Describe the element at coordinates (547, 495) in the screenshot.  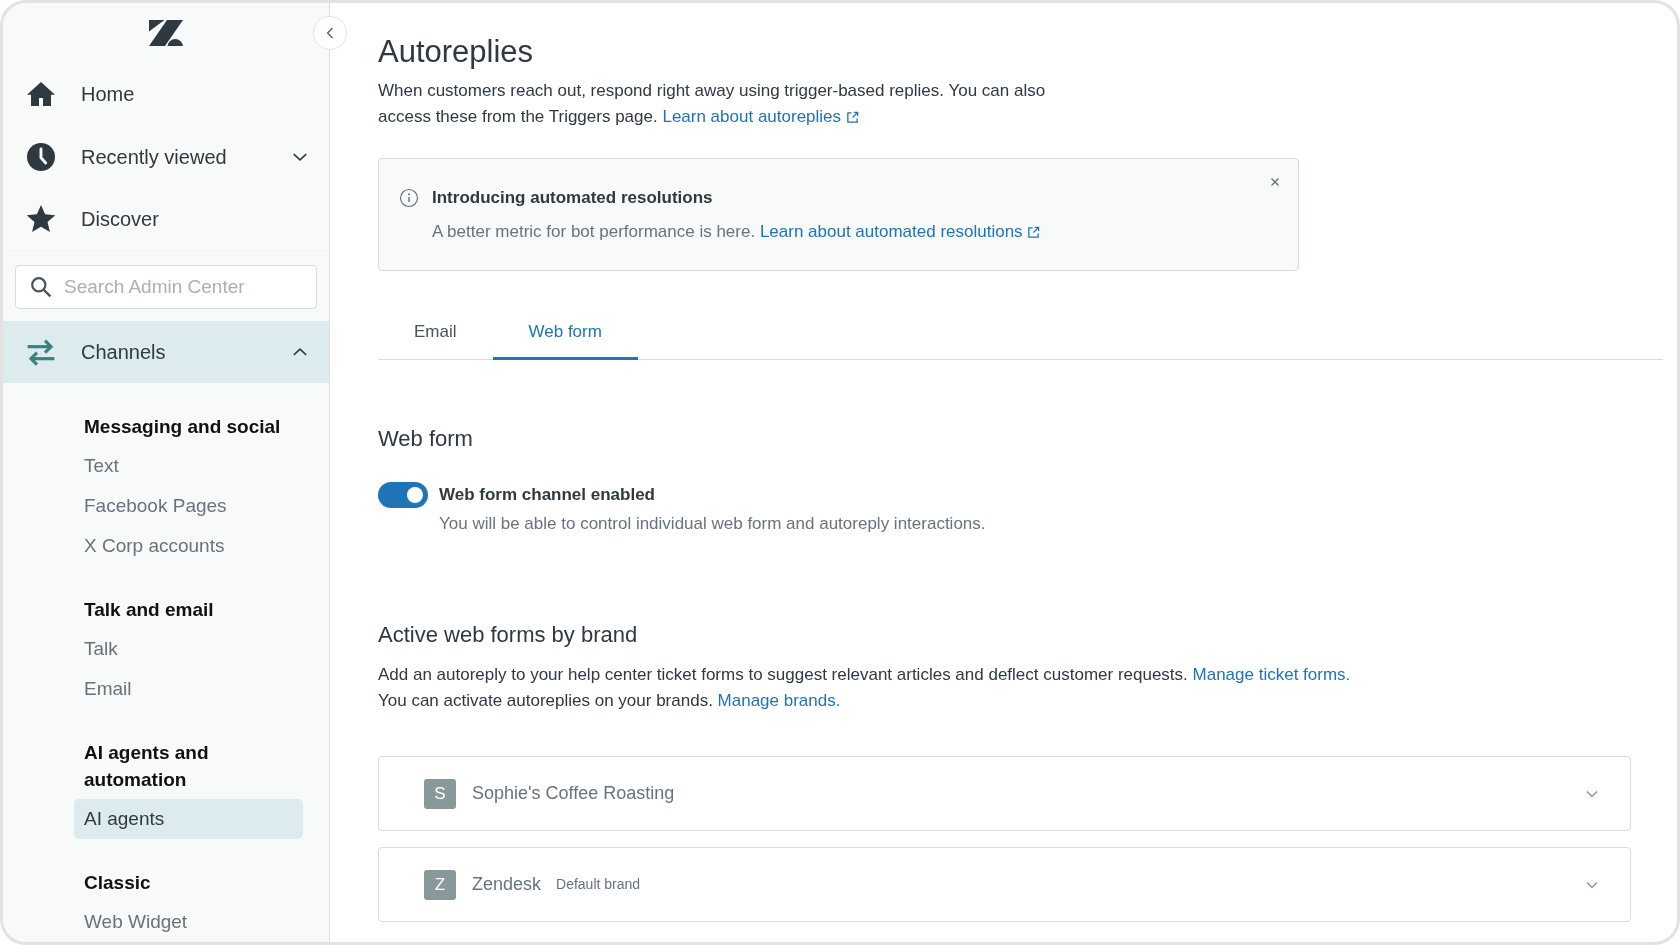
I see `toggle-label: Web form channel enabled` at that location.